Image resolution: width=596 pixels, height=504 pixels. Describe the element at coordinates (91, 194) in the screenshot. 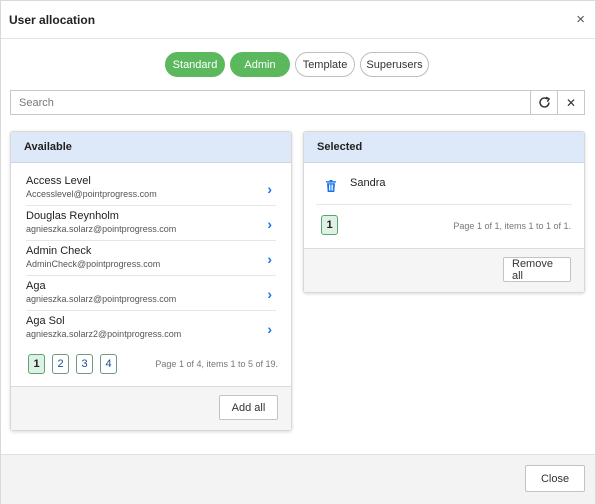

I see `user-email: Accesslevel@pointprogress.com` at that location.